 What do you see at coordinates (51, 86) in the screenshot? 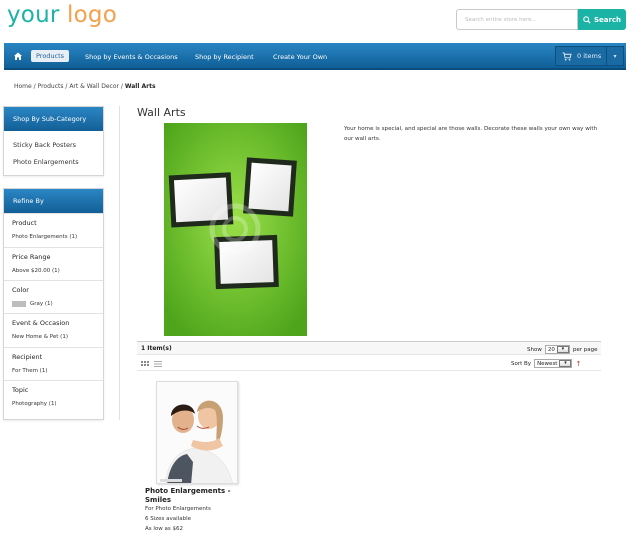
I see `breadcrumb-products: Products` at bounding box center [51, 86].